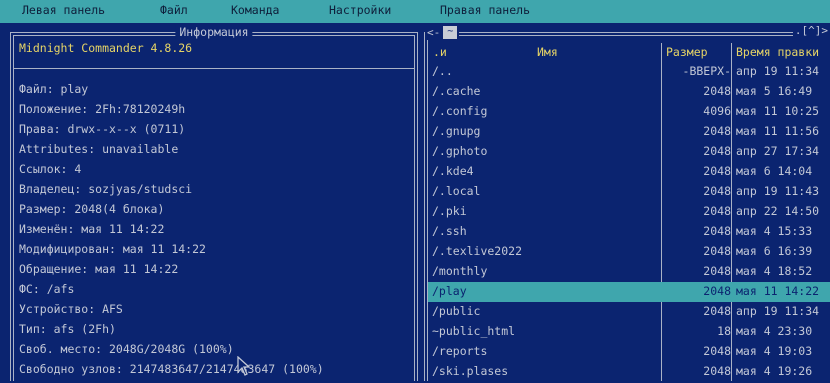 This screenshot has height=383, width=830. Describe the element at coordinates (214, 32) in the screenshot. I see `info-panel-title: Информация` at that location.